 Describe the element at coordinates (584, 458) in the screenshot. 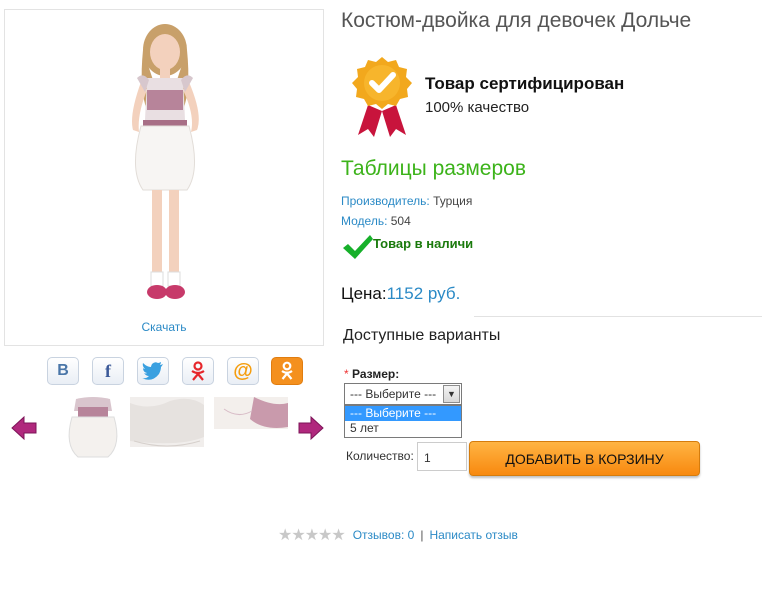

I see `add-to-cart-button: ДОБАВИТЬ В КОРЗИНУ` at that location.